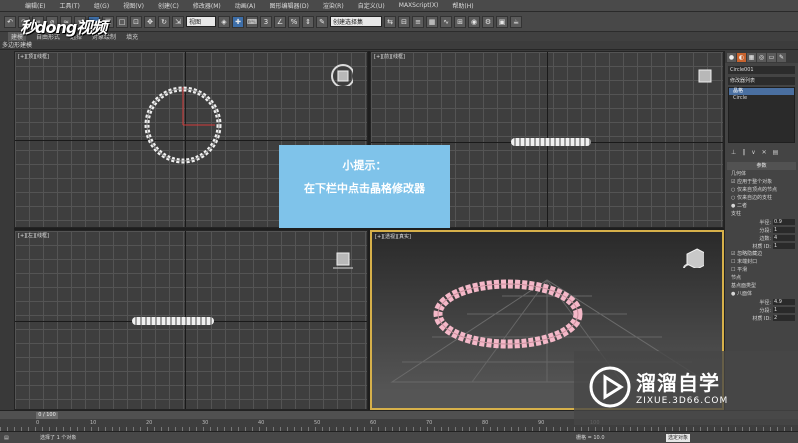 This screenshot has height=443, width=798. Describe the element at coordinates (753, 152) in the screenshot. I see `make-unique-icon: ∨` at that location.